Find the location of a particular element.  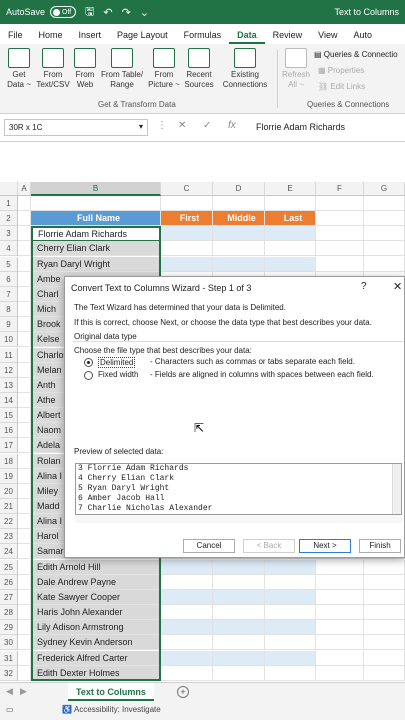

cell-a22 is located at coordinates (24, 522).